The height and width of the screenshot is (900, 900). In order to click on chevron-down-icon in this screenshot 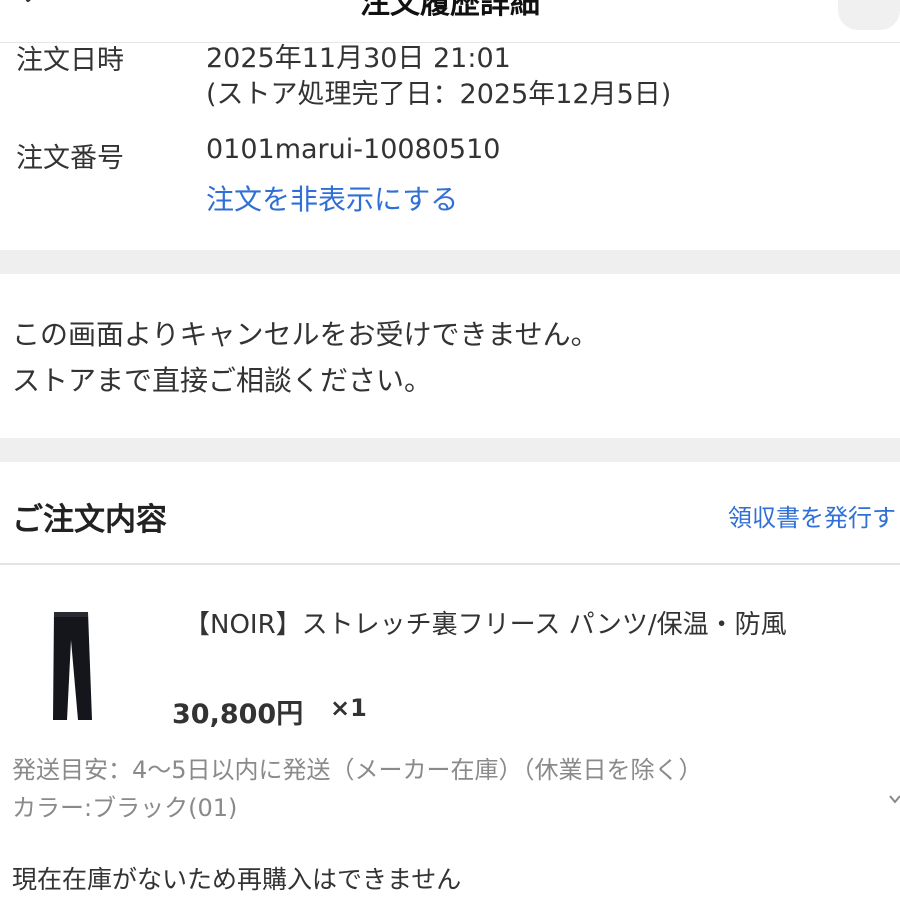, I will do `click(894, 800)`.